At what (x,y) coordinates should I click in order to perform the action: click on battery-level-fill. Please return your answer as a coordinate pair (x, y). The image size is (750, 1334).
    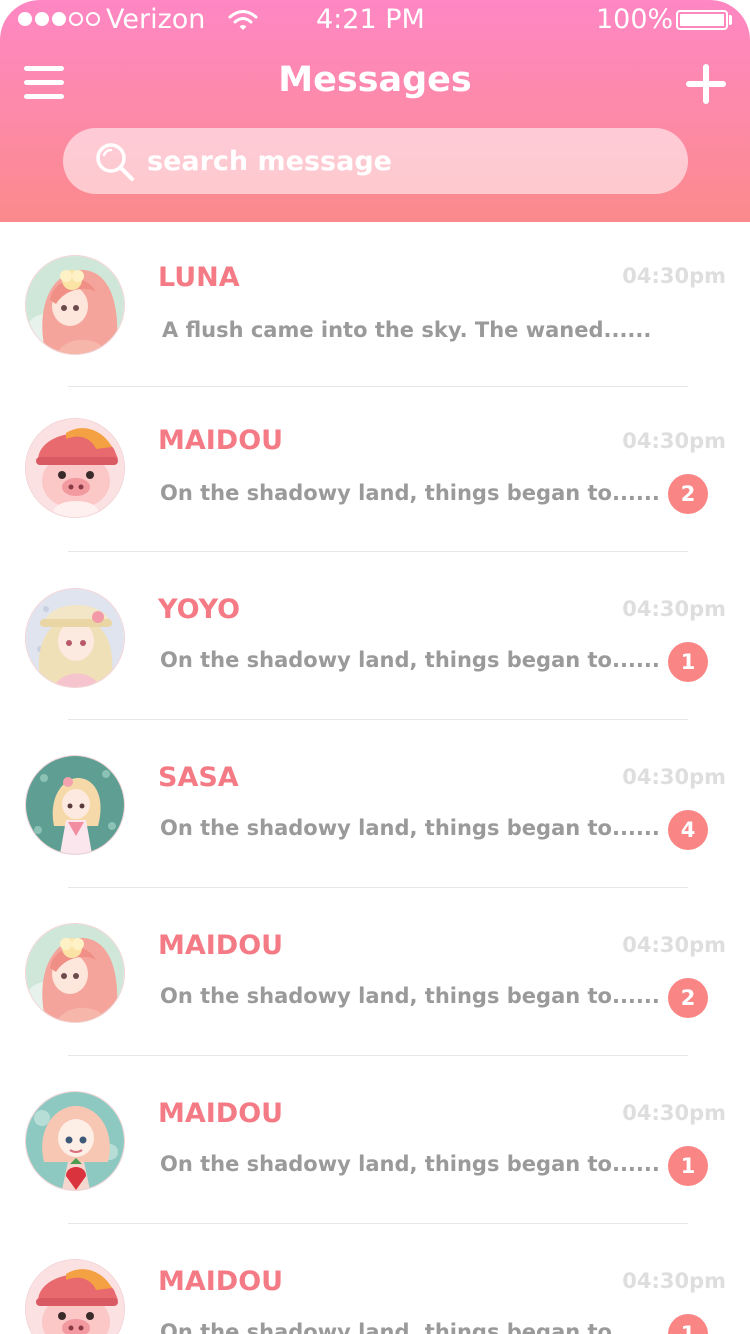
    Looking at the image, I should click on (702, 20).